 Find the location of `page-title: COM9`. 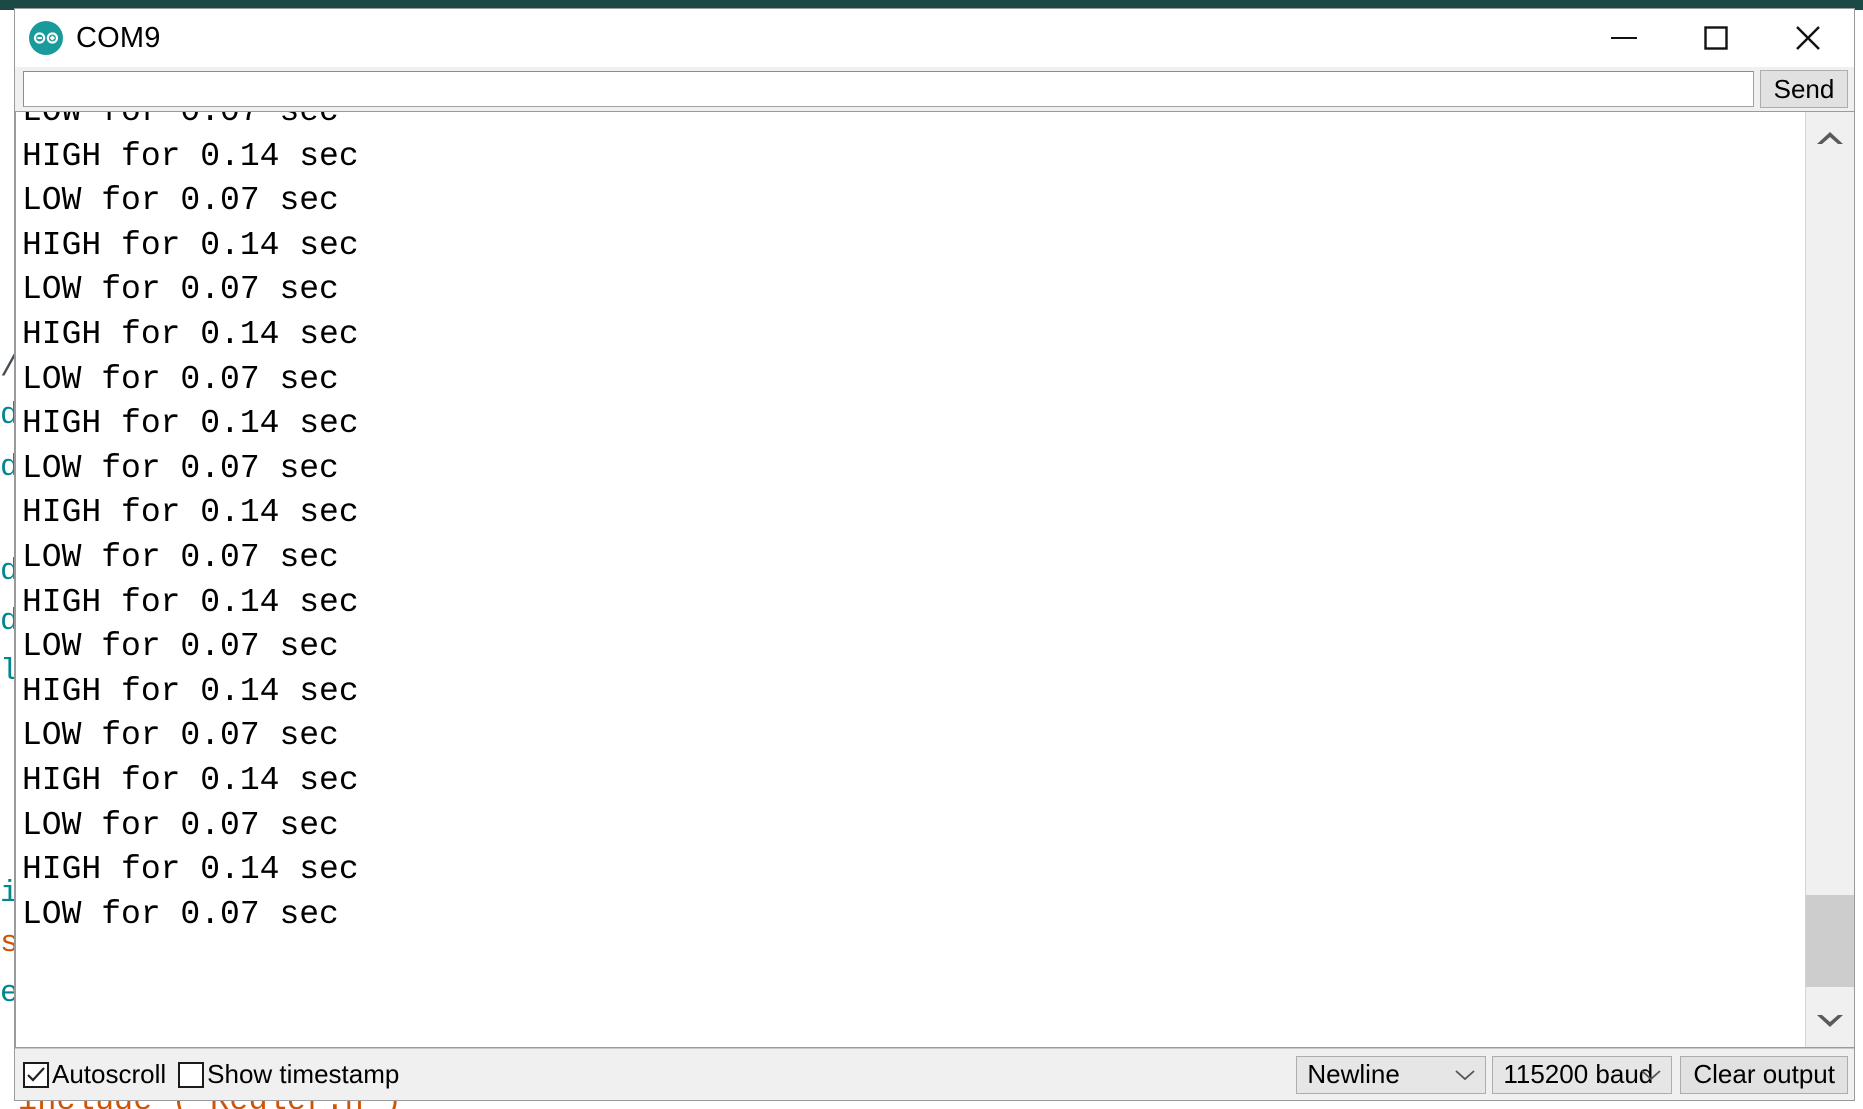

page-title: COM9 is located at coordinates (118, 37).